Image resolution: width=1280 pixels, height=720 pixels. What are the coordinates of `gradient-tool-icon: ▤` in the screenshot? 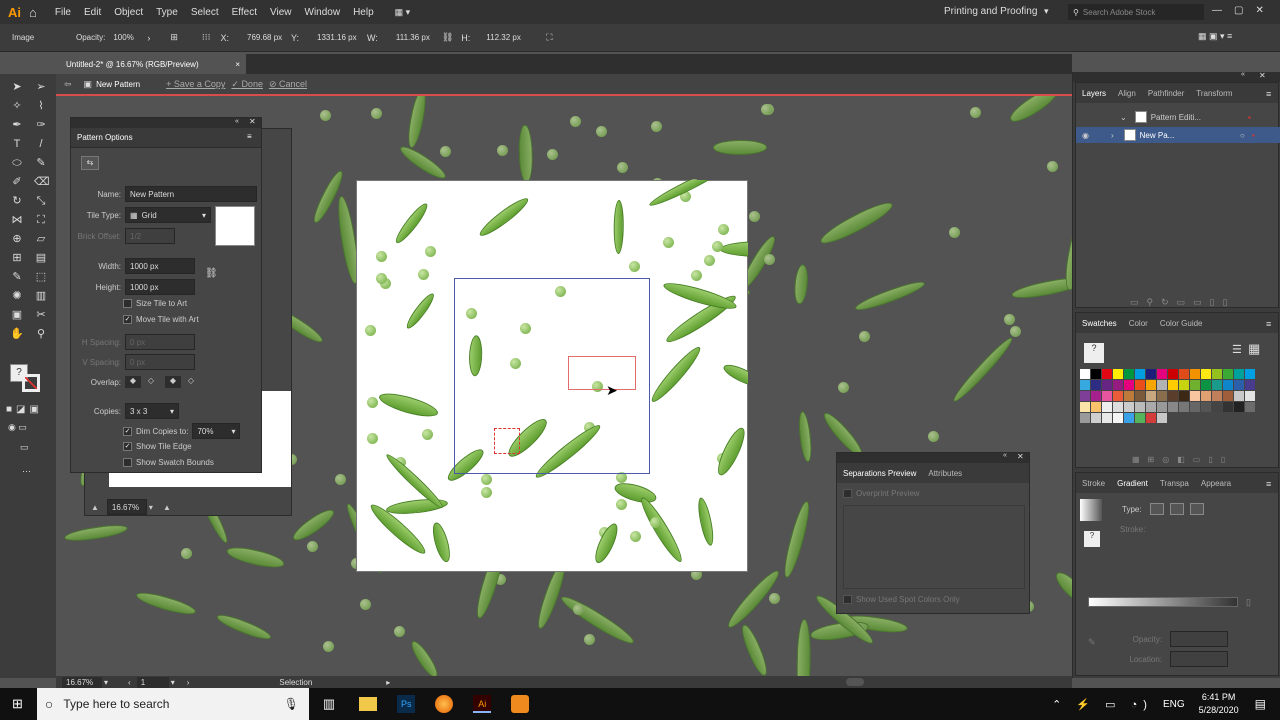 It's located at (41, 258).